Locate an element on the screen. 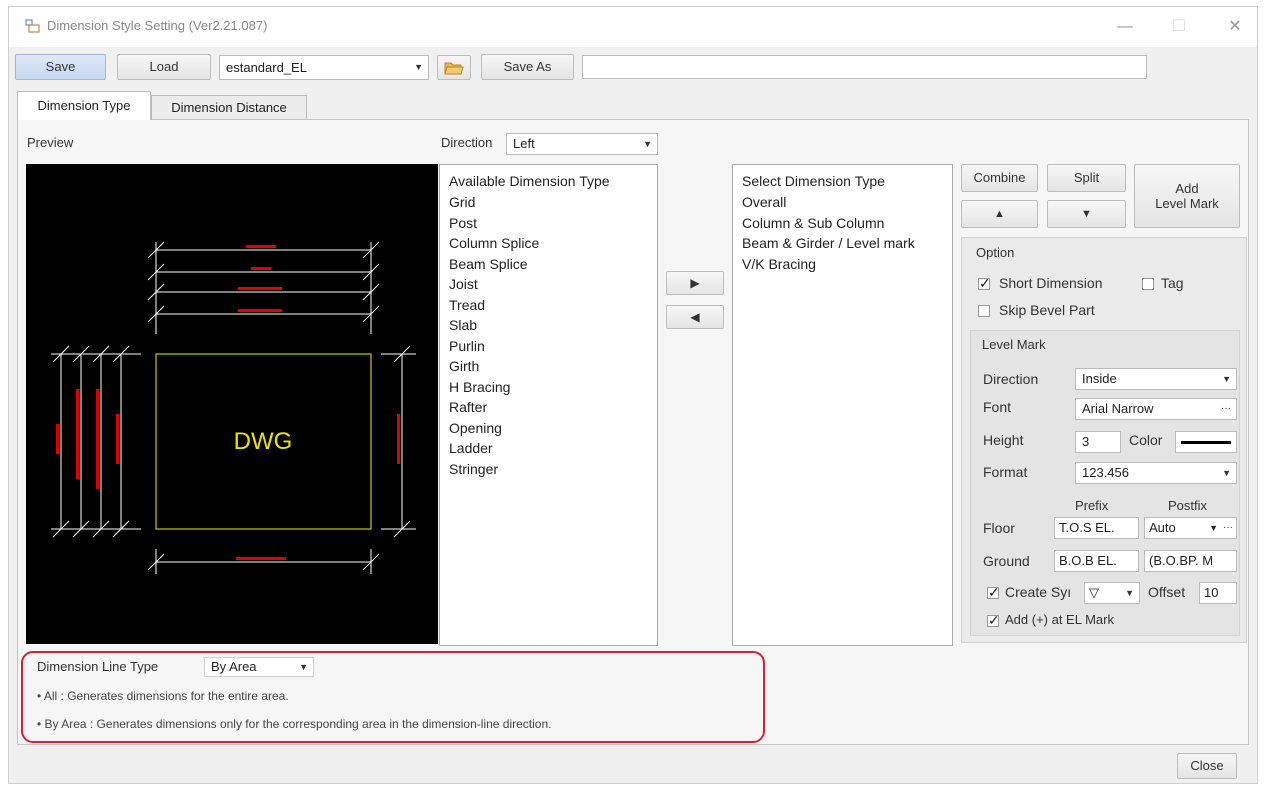 The image size is (1264, 787). dimension-line-type-value: By Area is located at coordinates (234, 666).